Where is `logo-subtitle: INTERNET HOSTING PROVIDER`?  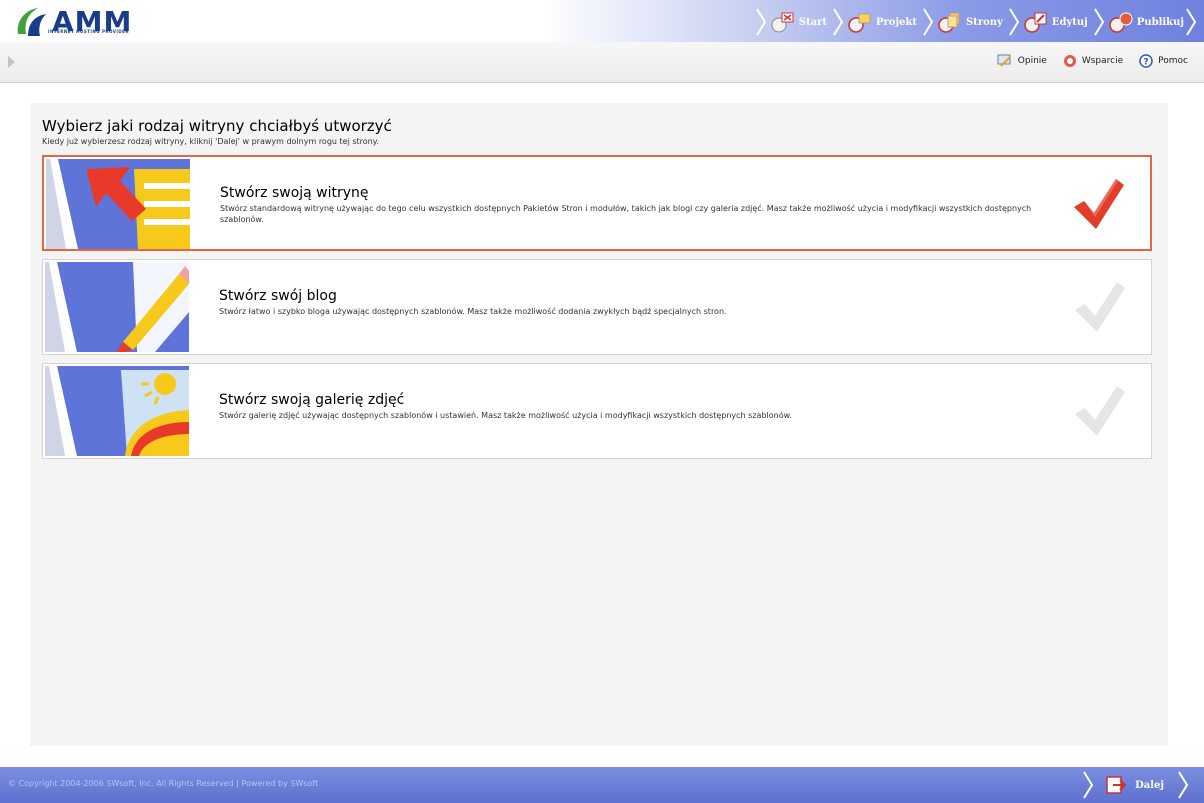 logo-subtitle: INTERNET HOSTING PROVIDER is located at coordinates (88, 31).